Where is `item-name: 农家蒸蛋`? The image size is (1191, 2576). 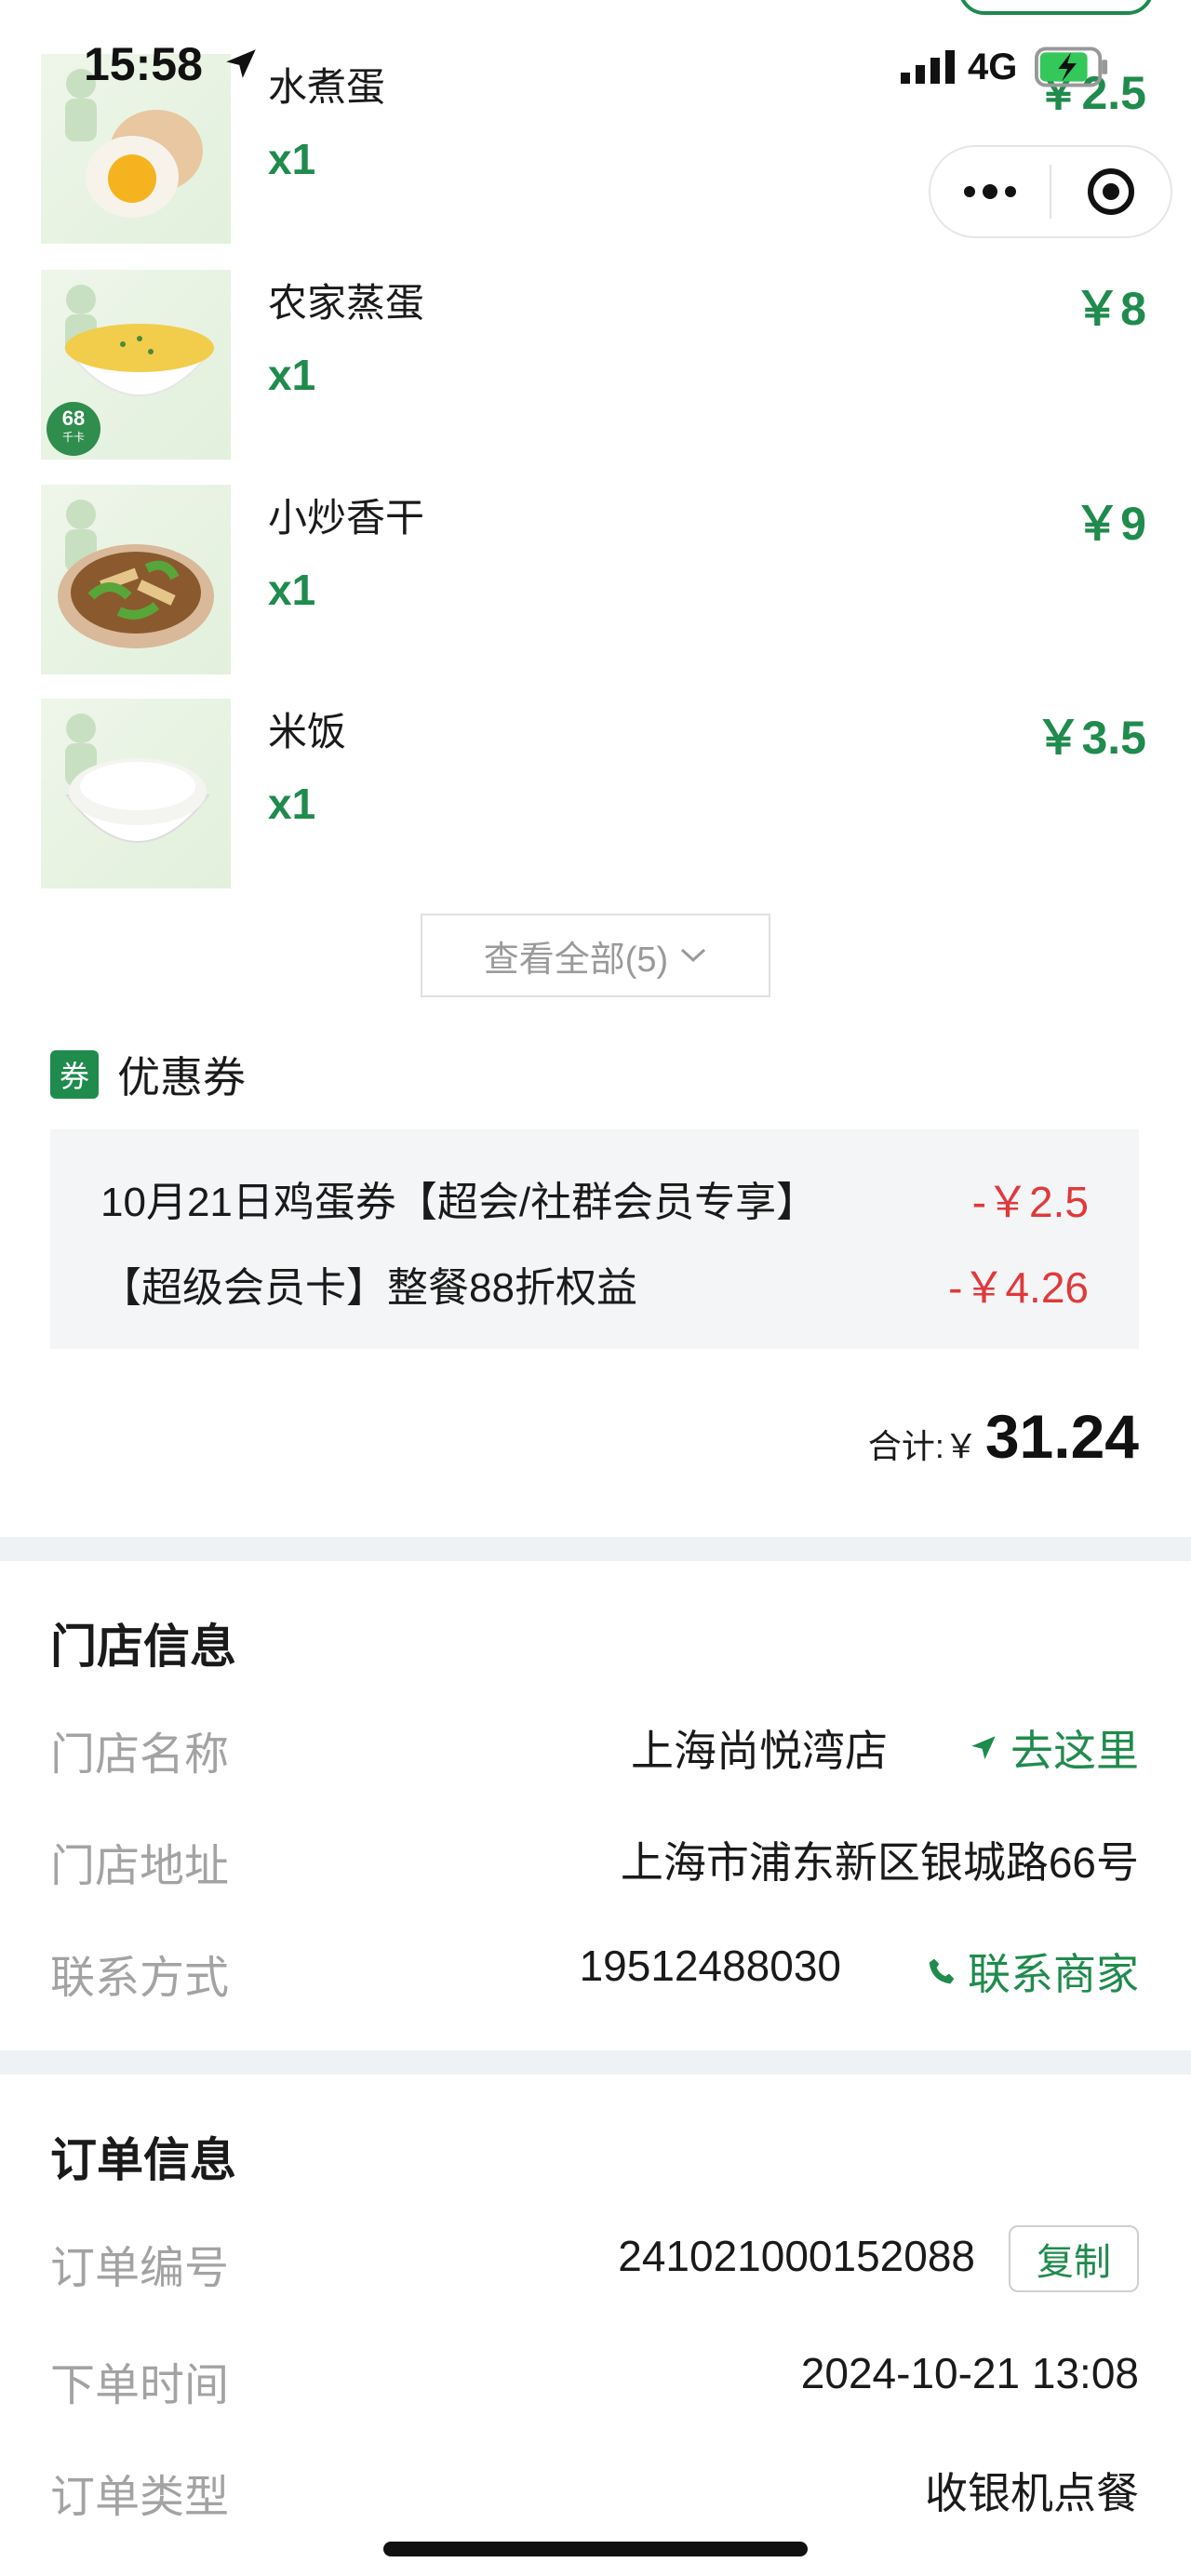
item-name: 农家蒸蛋 is located at coordinates (346, 303).